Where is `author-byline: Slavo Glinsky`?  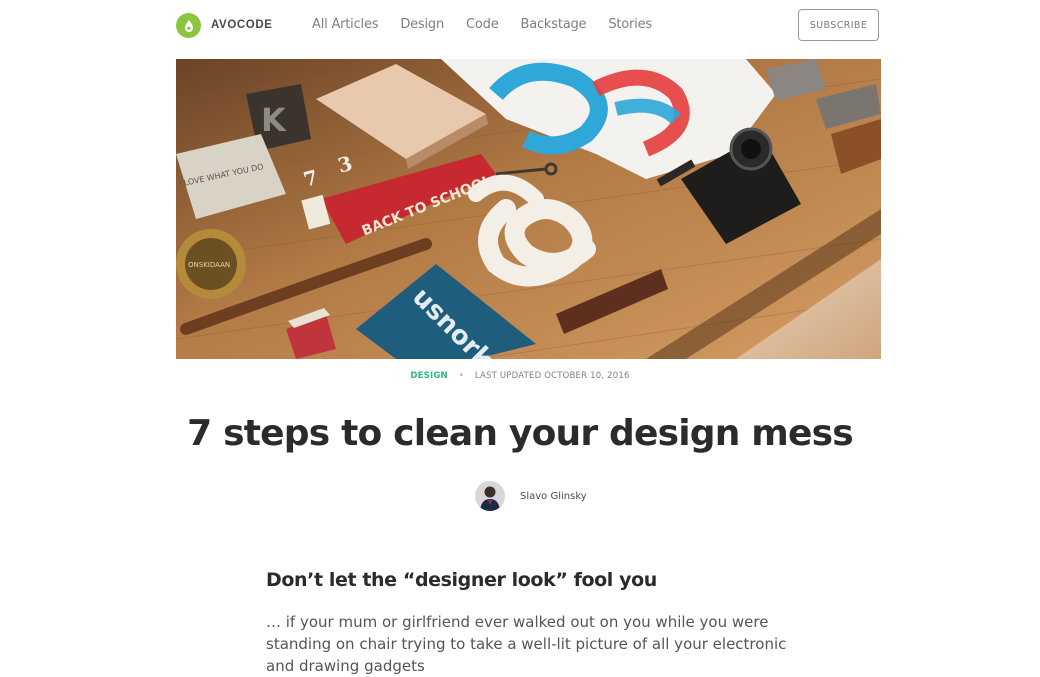 author-byline: Slavo Glinsky is located at coordinates (531, 496).